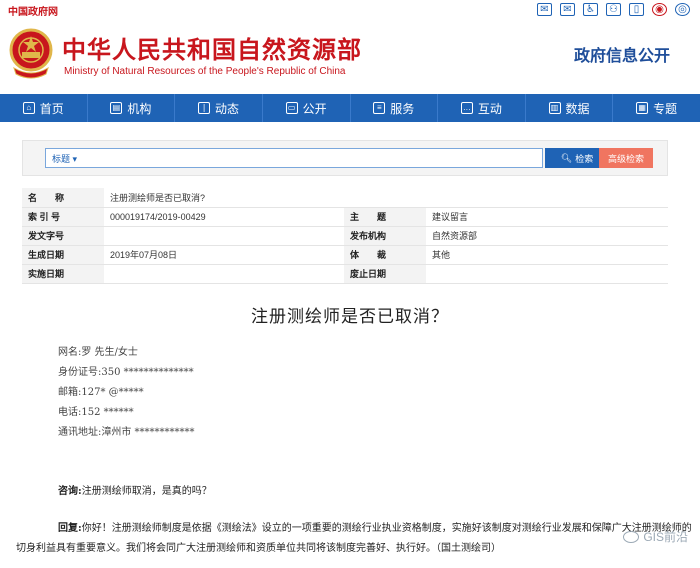 The width and height of the screenshot is (700, 568). What do you see at coordinates (385, 217) in the screenshot?
I see `subject-label: 主 题` at bounding box center [385, 217].